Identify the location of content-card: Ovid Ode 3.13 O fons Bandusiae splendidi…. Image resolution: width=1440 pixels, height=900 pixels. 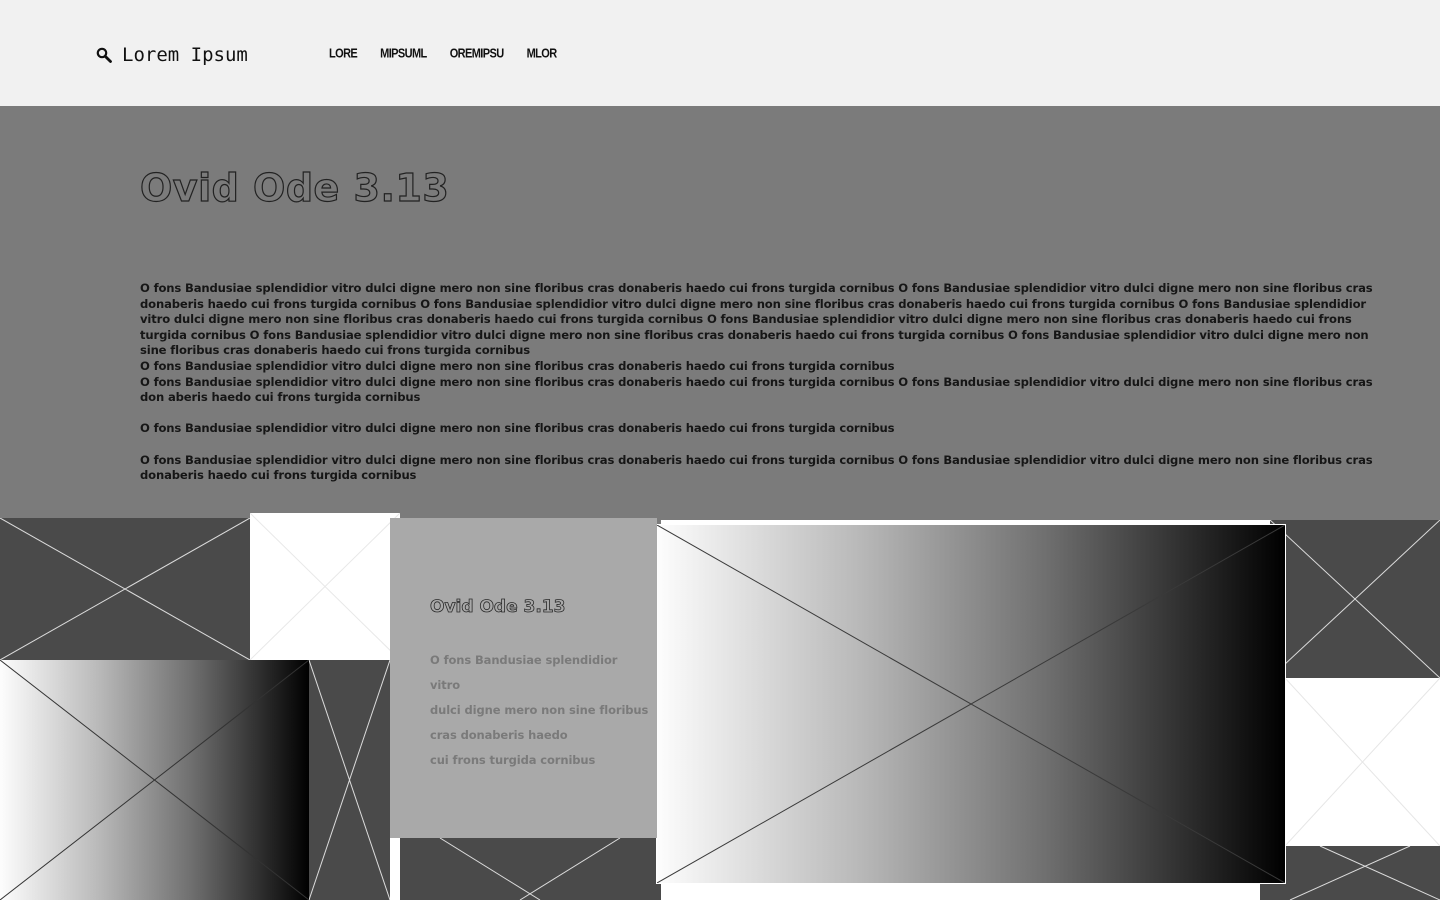
(523, 678).